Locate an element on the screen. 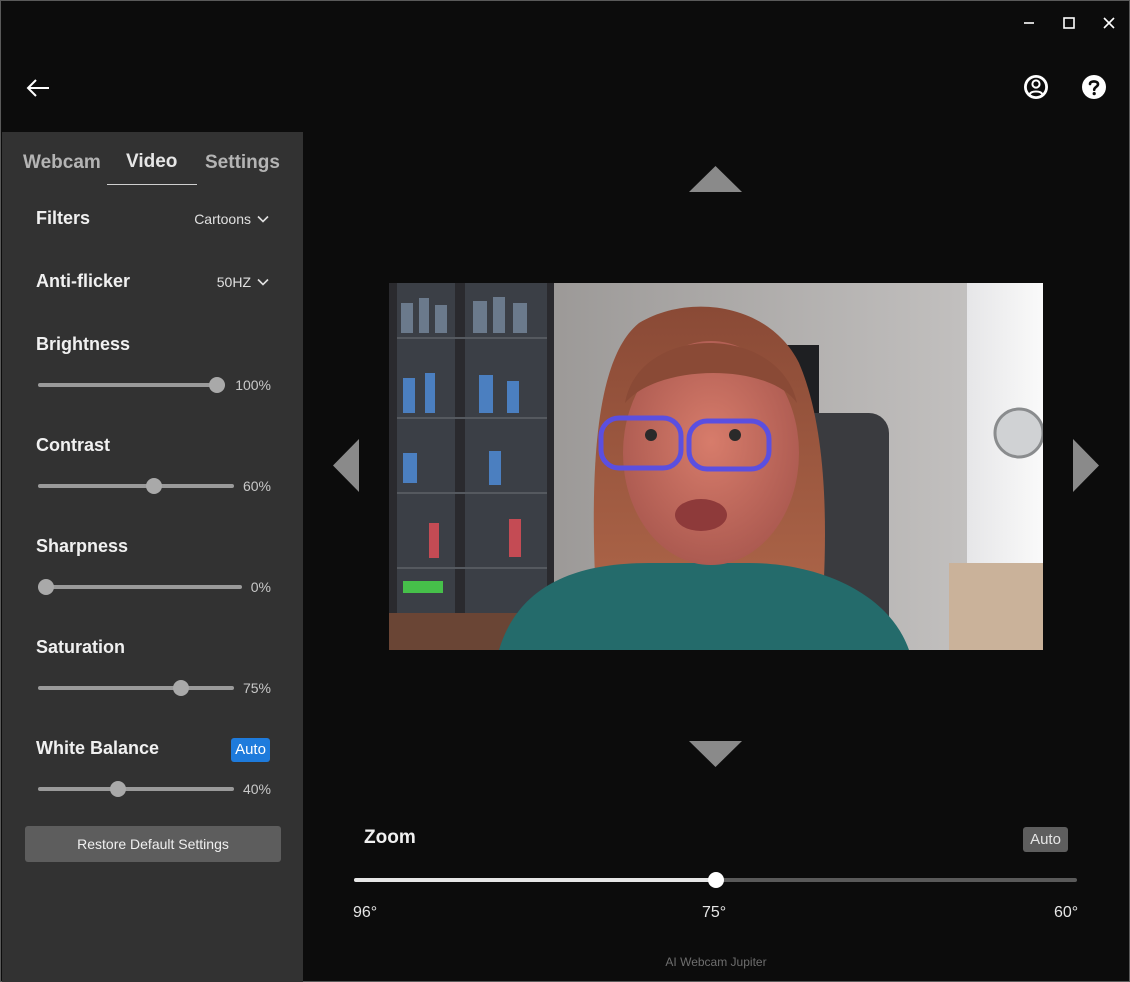  brightness-slider is located at coordinates (131, 385).